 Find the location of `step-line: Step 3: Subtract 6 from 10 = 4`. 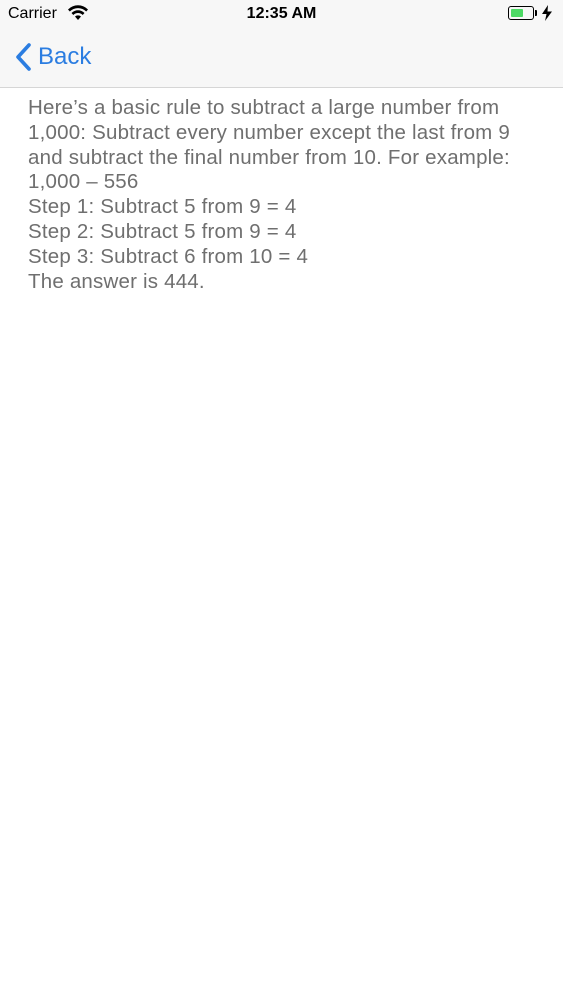

step-line: Step 3: Subtract 6 from 10 = 4 is located at coordinates (168, 256).